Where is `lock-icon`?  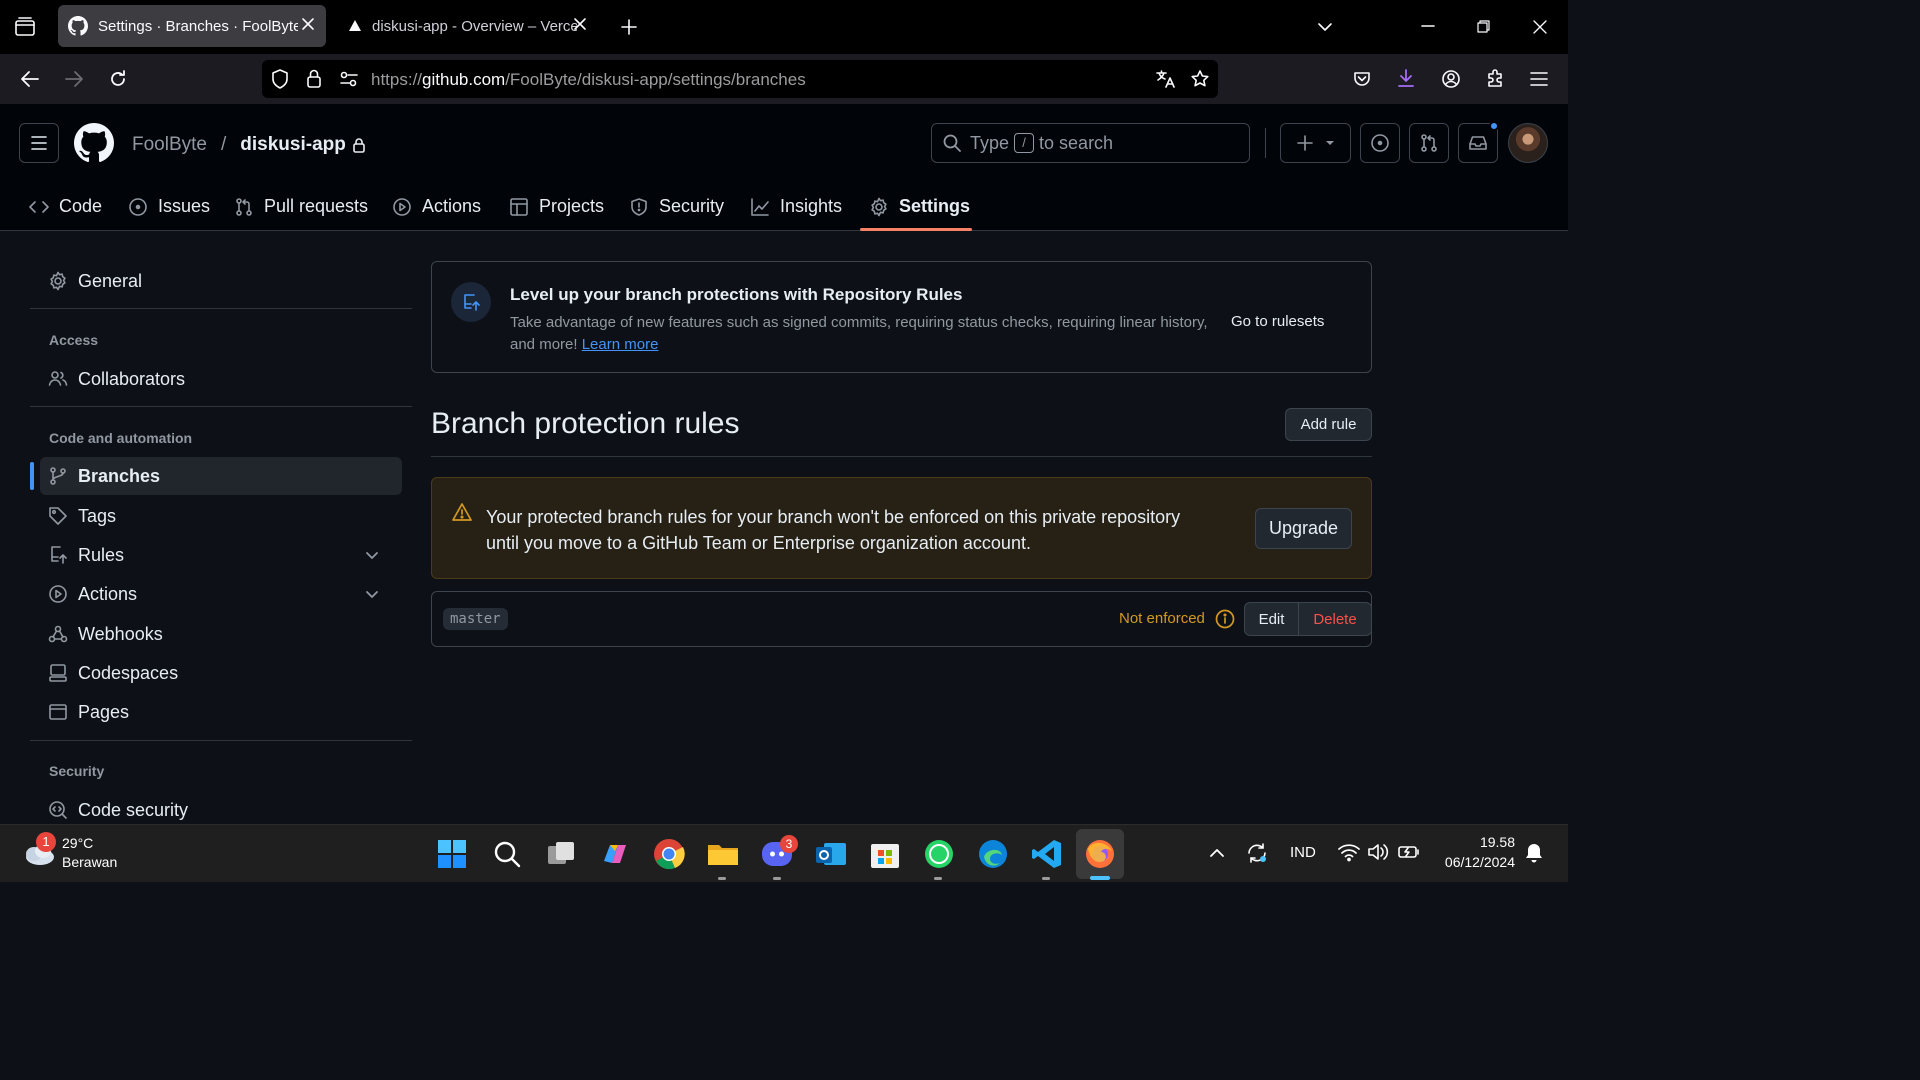 lock-icon is located at coordinates (314, 79).